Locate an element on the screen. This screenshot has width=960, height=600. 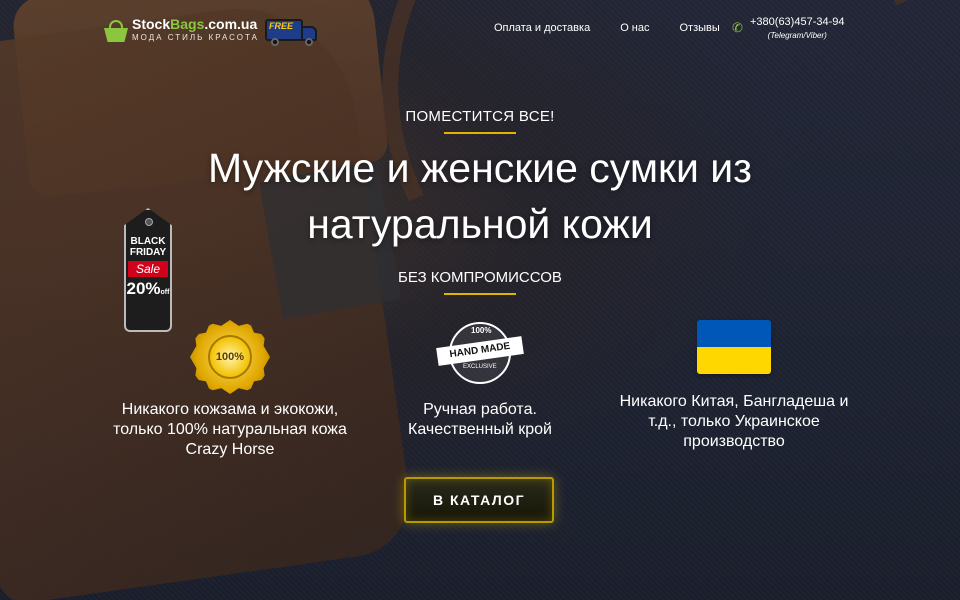
nav-reviews: Отзывы is located at coordinates (700, 28).